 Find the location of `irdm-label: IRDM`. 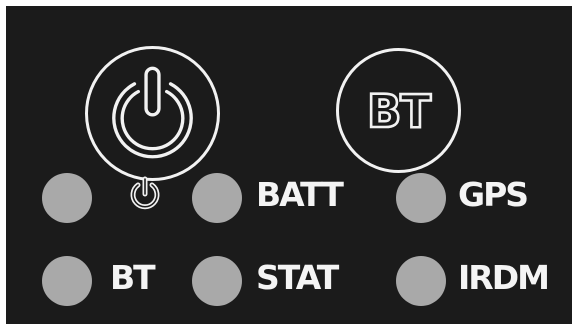

irdm-label: IRDM is located at coordinates (504, 277).